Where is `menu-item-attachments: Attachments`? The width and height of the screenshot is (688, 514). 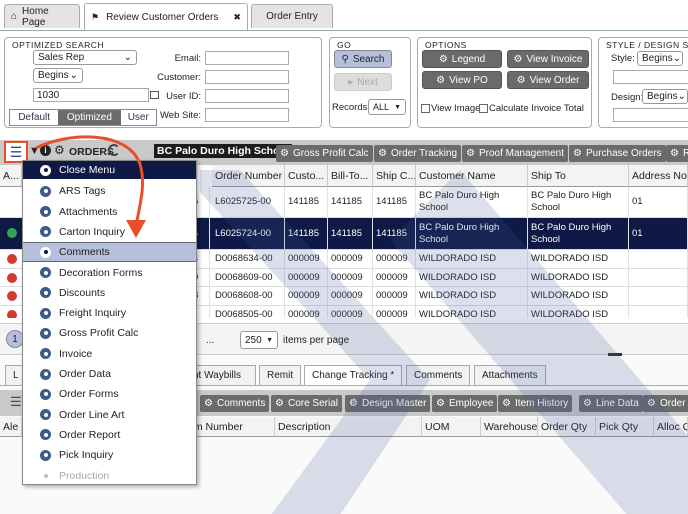 menu-item-attachments: Attachments is located at coordinates (109, 212).